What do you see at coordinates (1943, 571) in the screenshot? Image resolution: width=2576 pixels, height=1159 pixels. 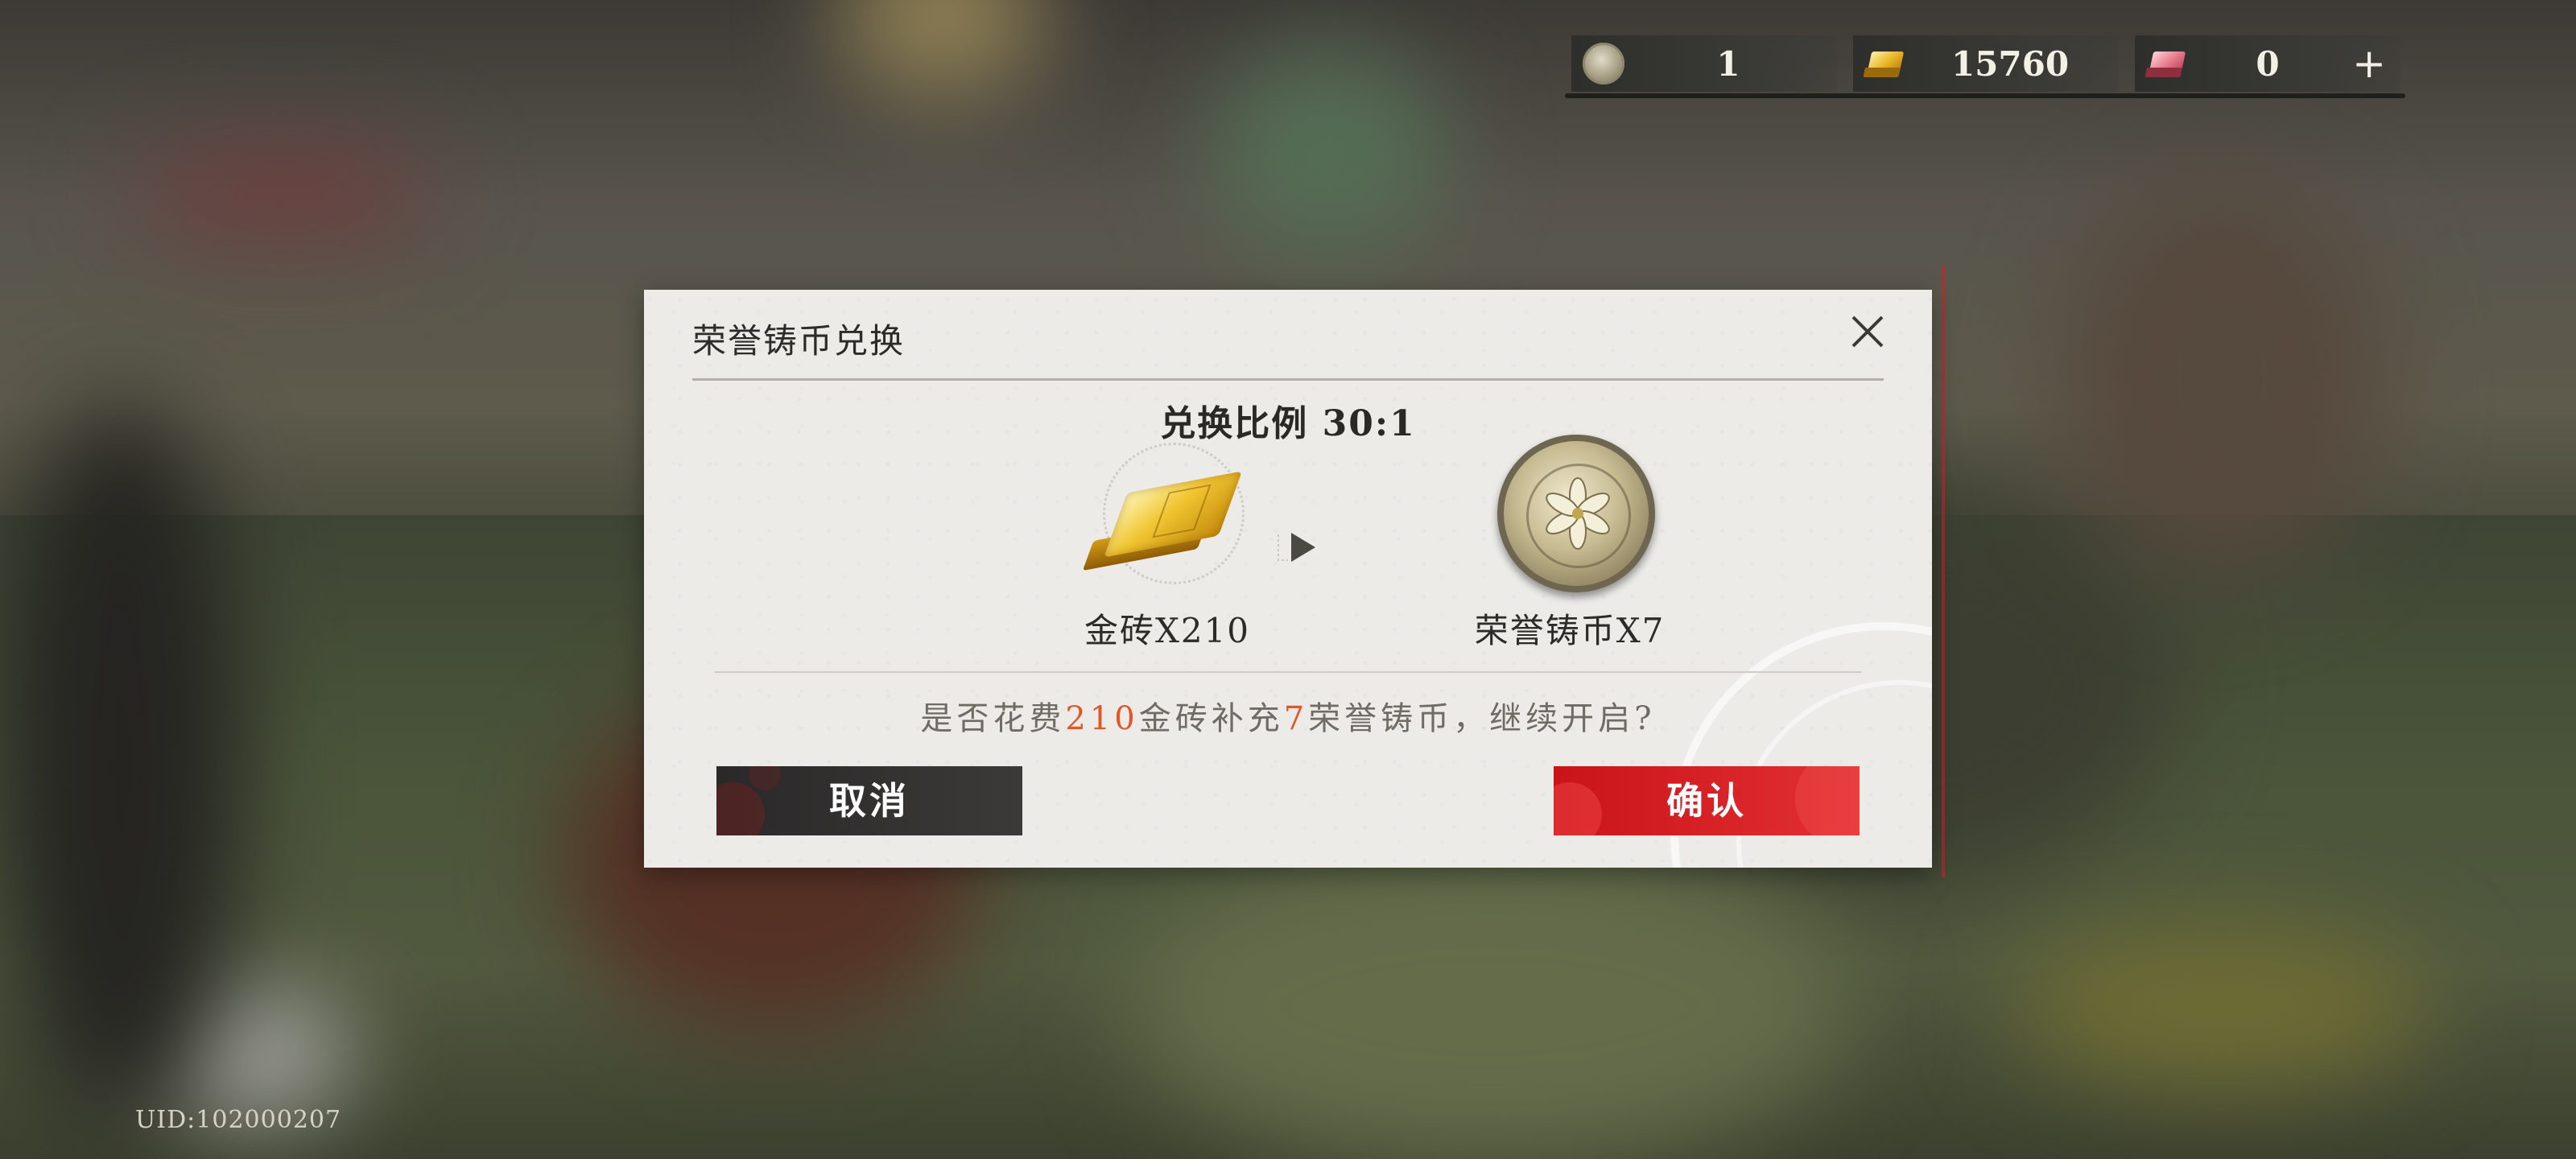 I see `decorative-red-line` at bounding box center [1943, 571].